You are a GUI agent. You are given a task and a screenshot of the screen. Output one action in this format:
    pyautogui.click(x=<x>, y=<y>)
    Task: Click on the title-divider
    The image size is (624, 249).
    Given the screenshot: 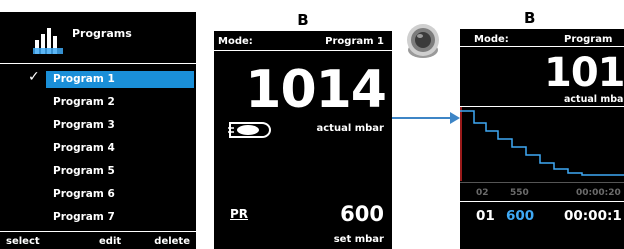 What is the action you would take?
    pyautogui.click(x=98, y=63)
    